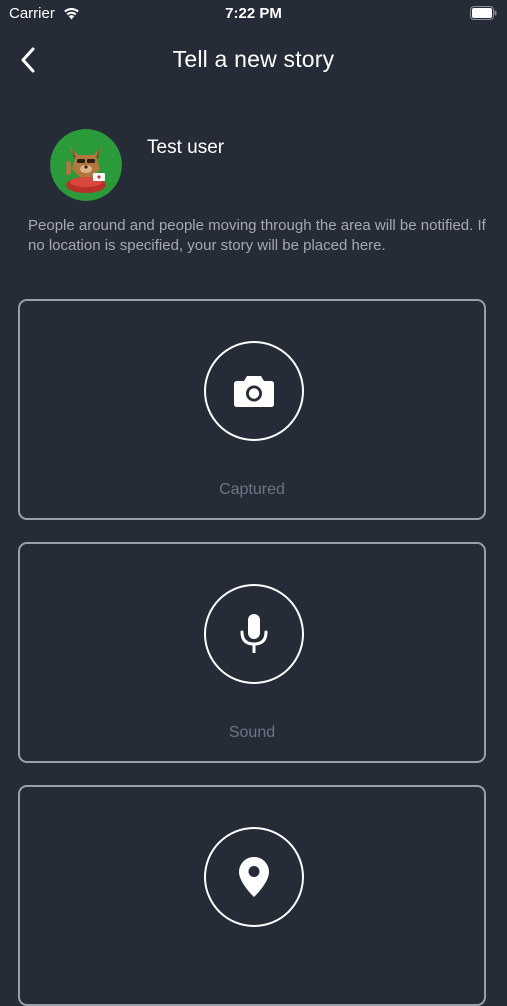  I want to click on page-title: Tell a new story, so click(253, 59).